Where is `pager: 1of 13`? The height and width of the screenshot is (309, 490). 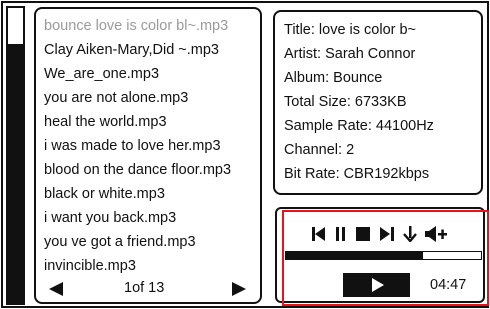
pager: 1of 13 is located at coordinates (148, 289).